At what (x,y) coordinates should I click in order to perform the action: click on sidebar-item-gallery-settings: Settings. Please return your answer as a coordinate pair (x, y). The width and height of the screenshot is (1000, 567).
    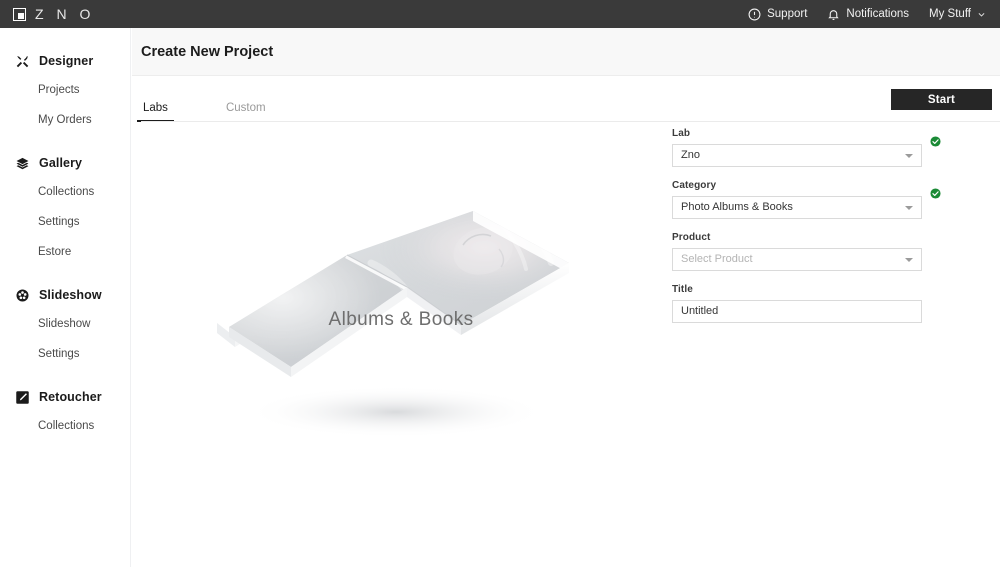
    Looking at the image, I should click on (65, 222).